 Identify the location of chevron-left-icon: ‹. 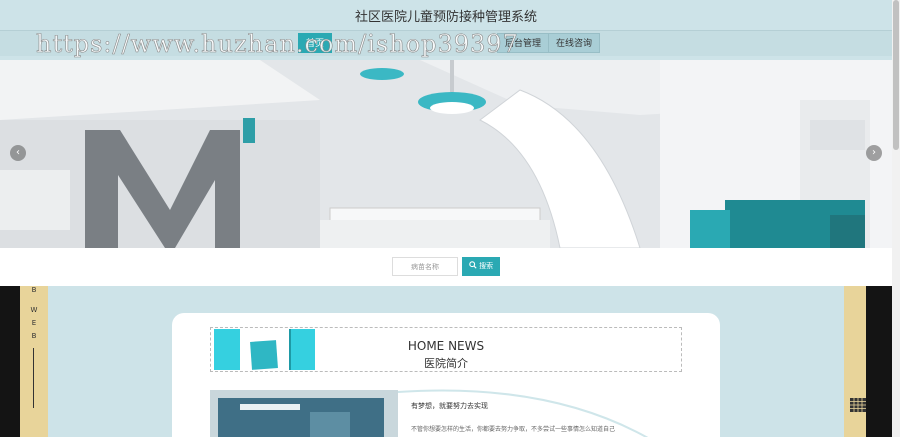
(18, 152).